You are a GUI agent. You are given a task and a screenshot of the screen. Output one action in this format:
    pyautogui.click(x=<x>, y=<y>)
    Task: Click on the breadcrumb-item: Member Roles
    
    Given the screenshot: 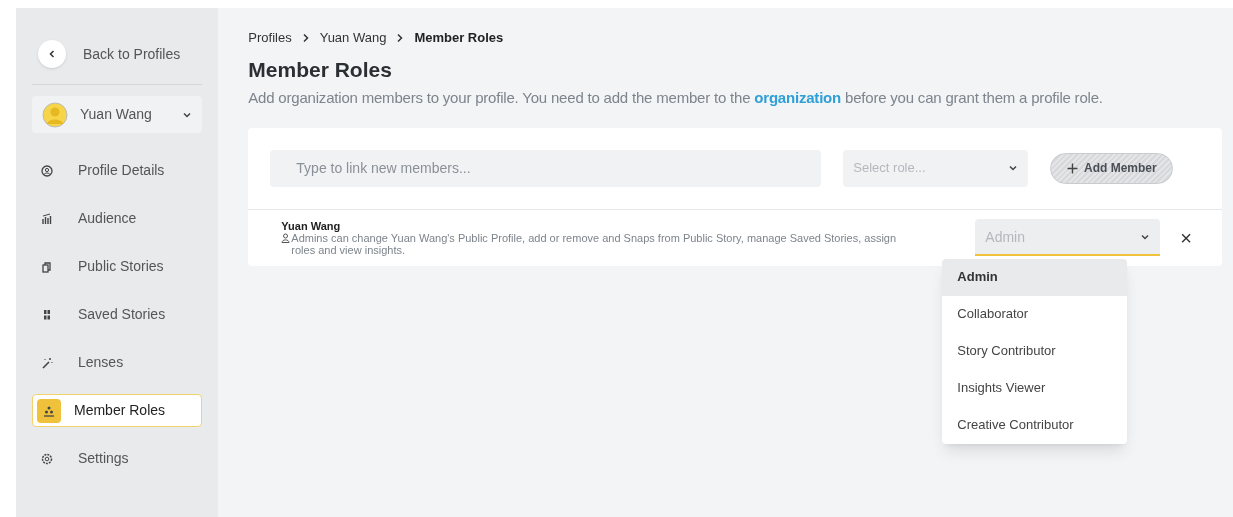 What is the action you would take?
    pyautogui.click(x=459, y=38)
    